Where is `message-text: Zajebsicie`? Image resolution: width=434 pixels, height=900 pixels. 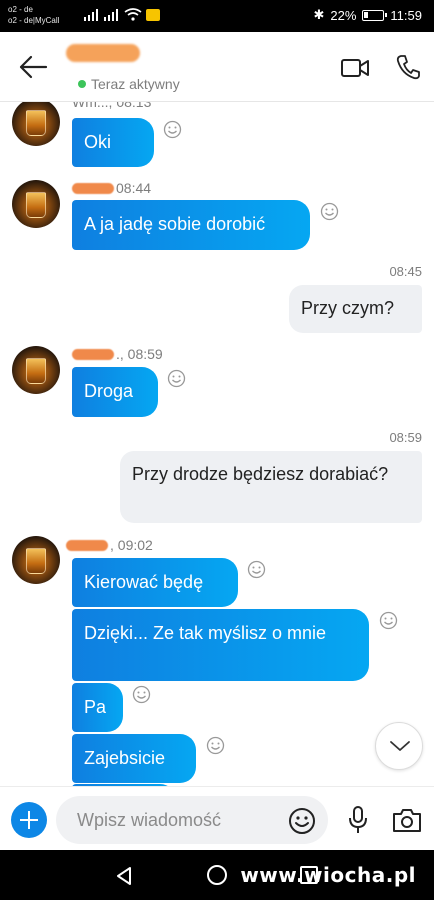 message-text: Zajebsicie is located at coordinates (125, 758).